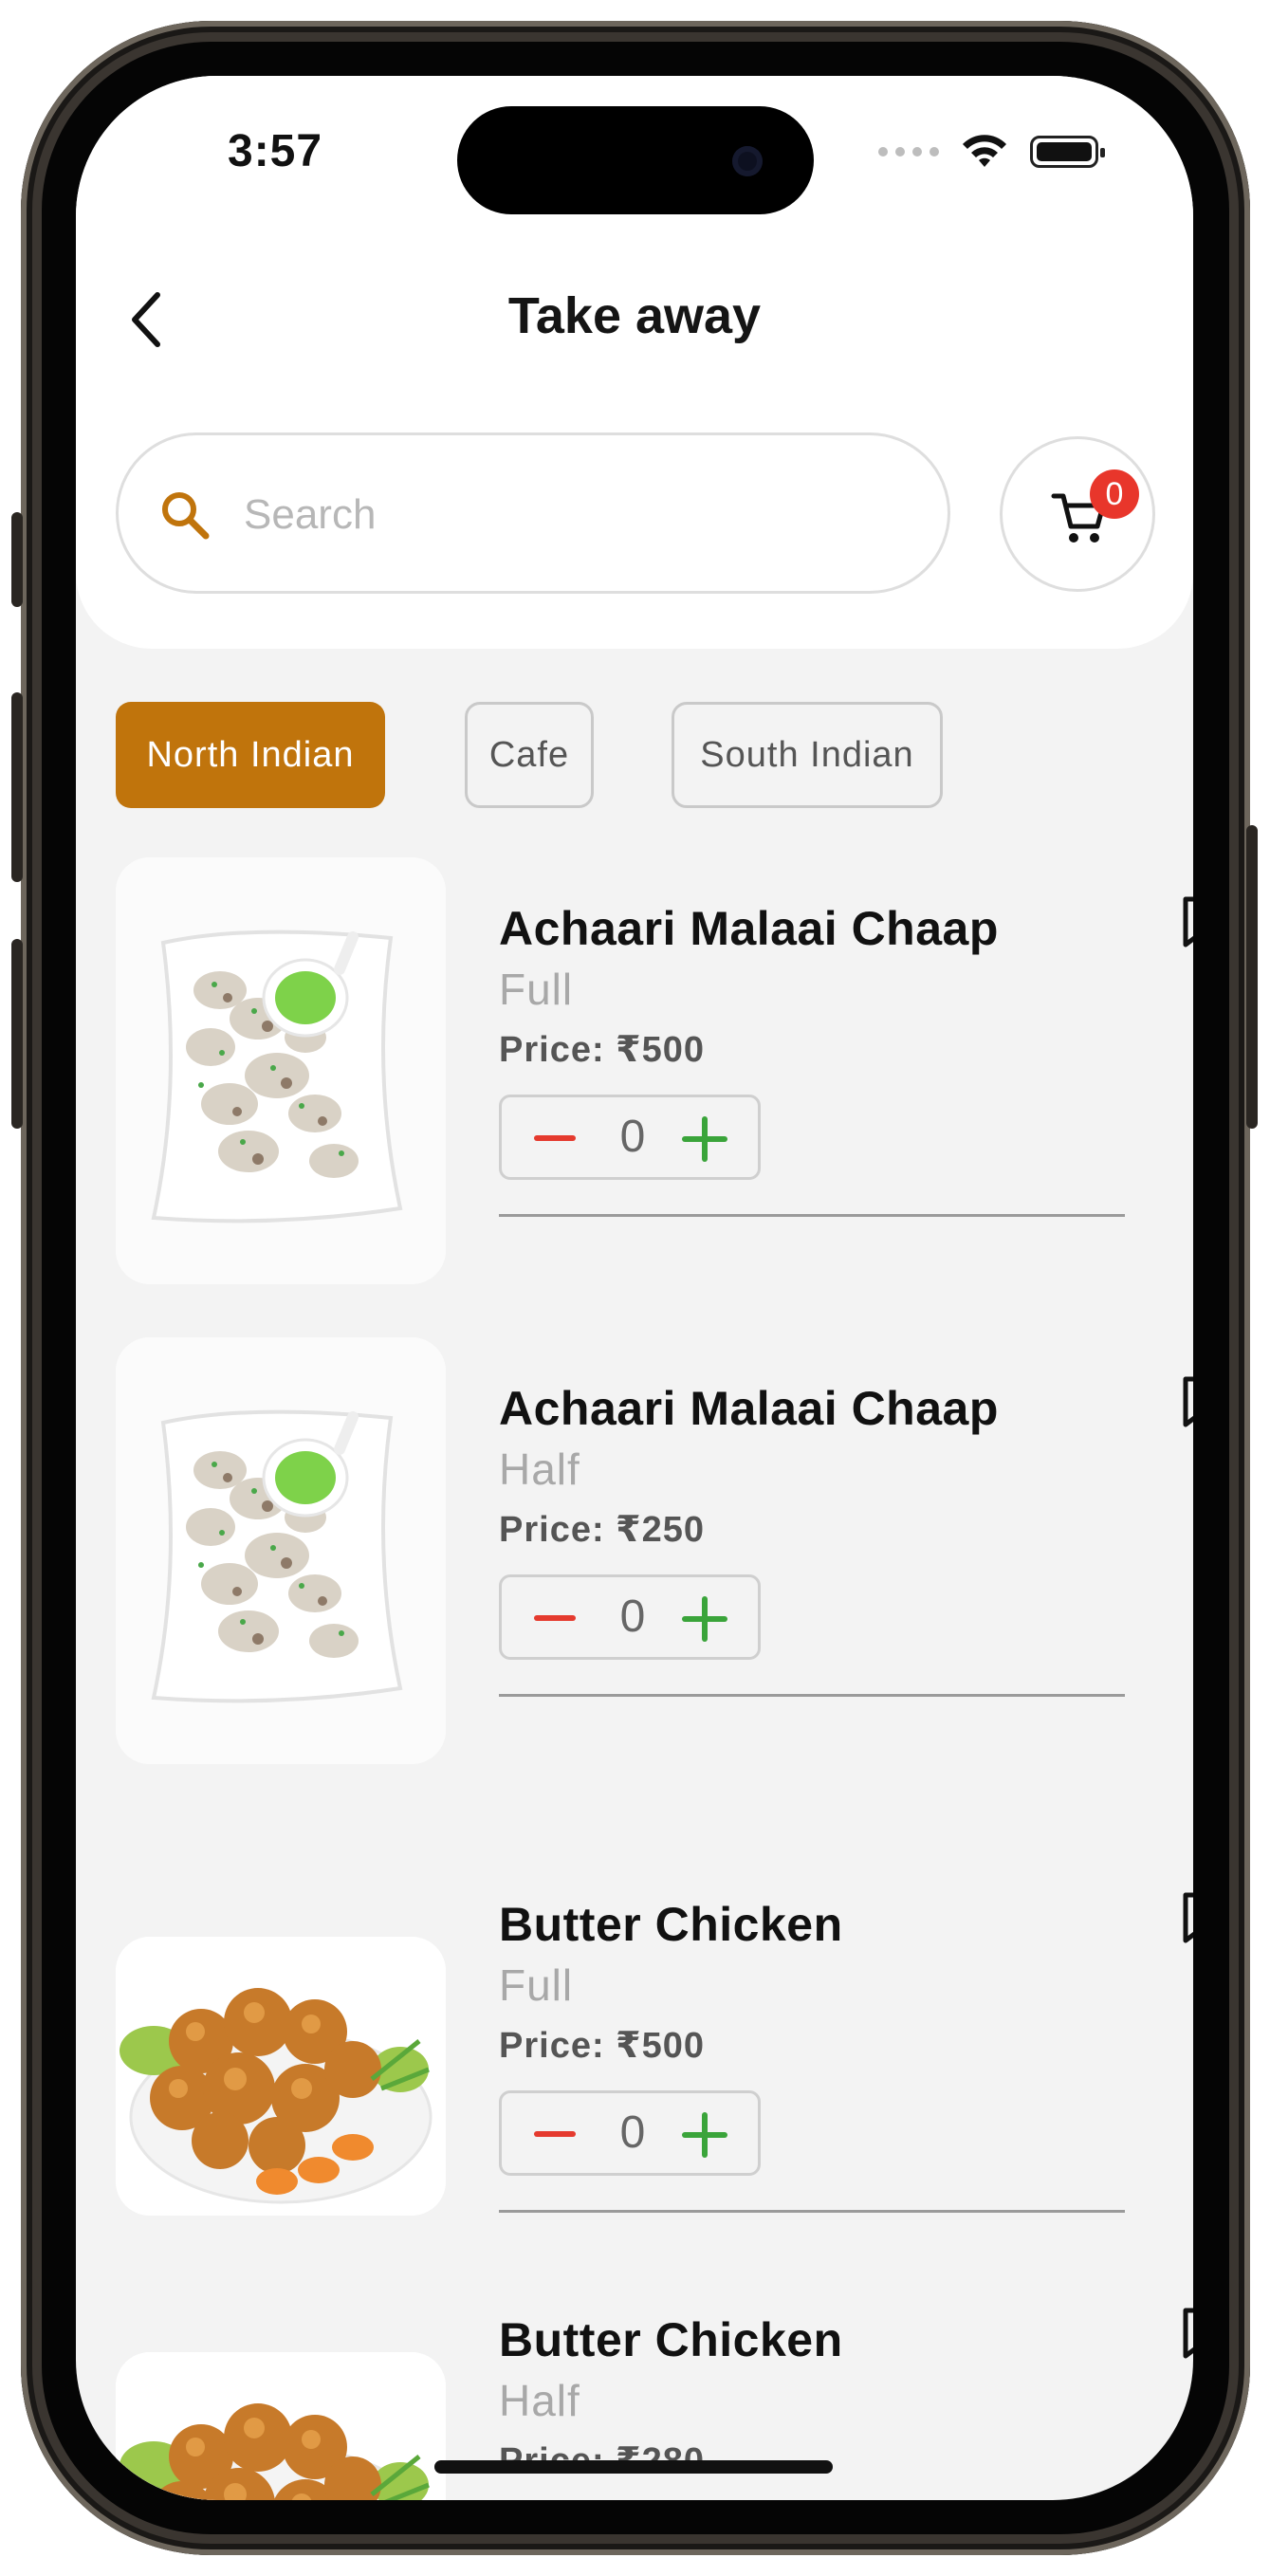  What do you see at coordinates (984, 151) in the screenshot?
I see `wifi-icon` at bounding box center [984, 151].